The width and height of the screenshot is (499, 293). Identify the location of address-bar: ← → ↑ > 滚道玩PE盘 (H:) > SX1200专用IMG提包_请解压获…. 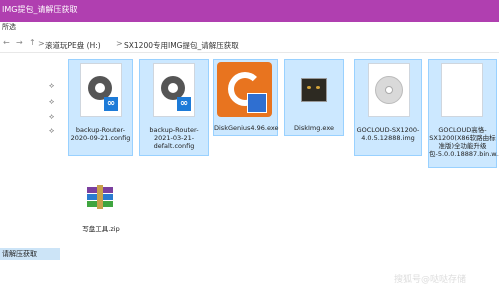
(249, 44).